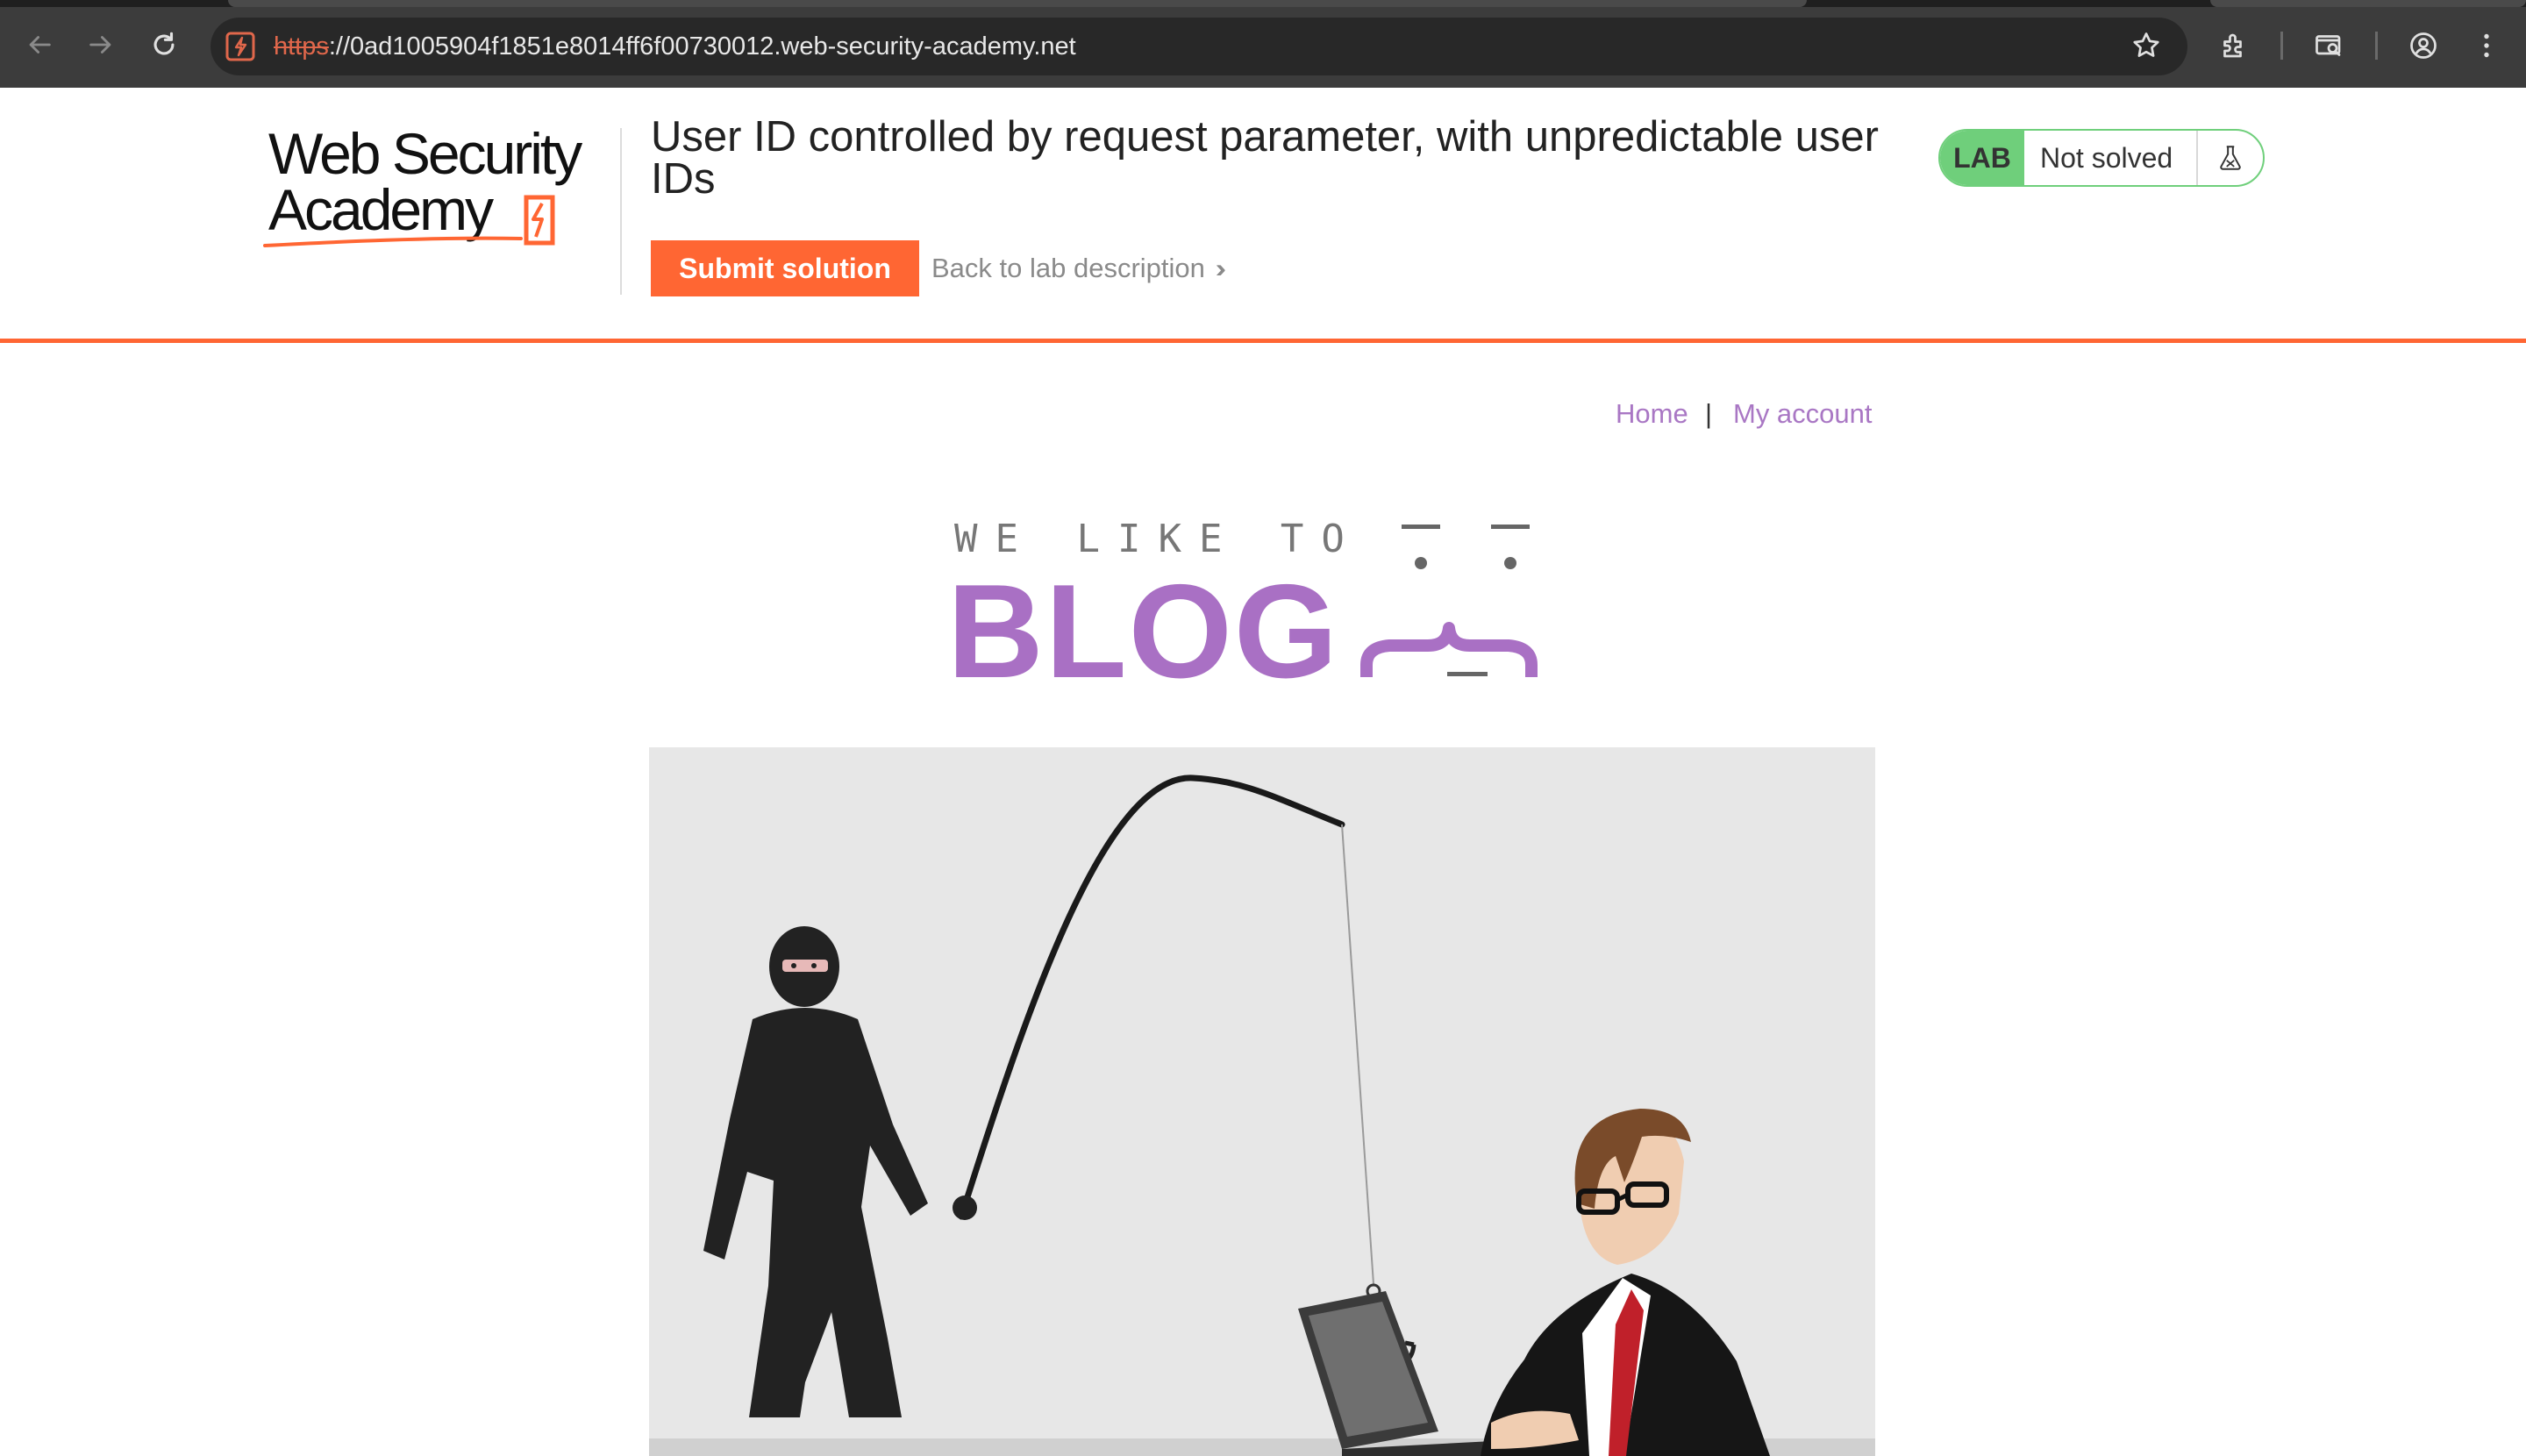 Image resolution: width=2526 pixels, height=1456 pixels. I want to click on logo-divider, so click(621, 211).